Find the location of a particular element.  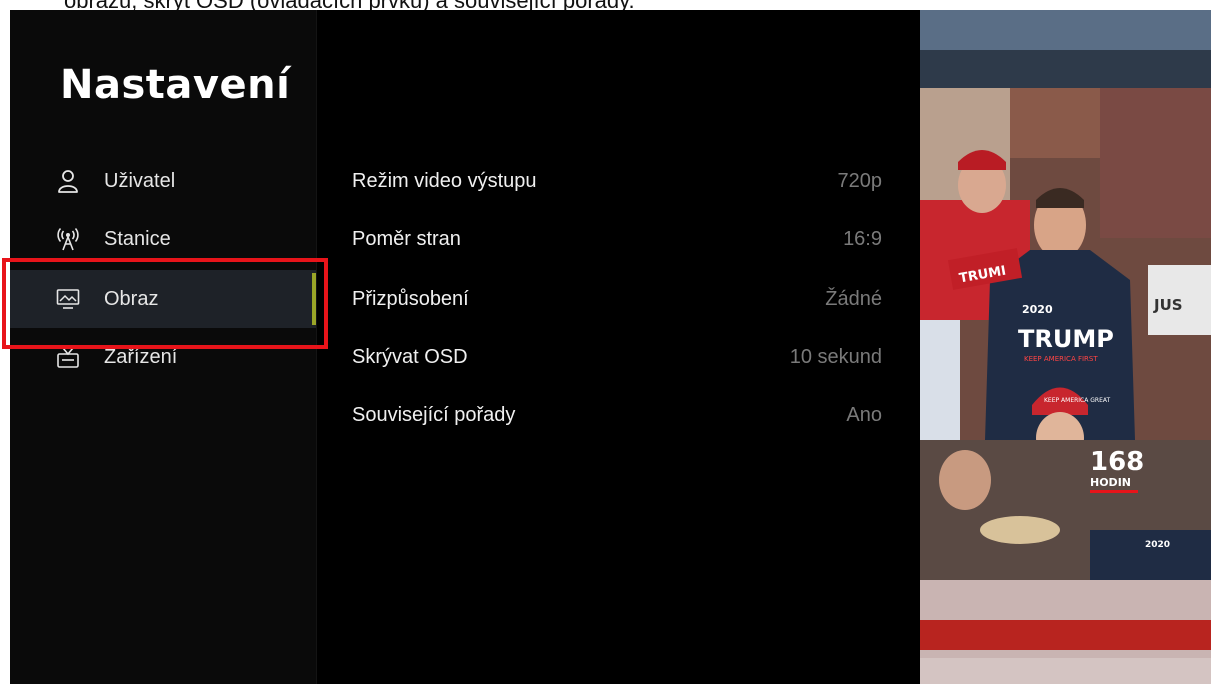

hat-text: KEEP AMERICA GREAT is located at coordinates (1077, 400).